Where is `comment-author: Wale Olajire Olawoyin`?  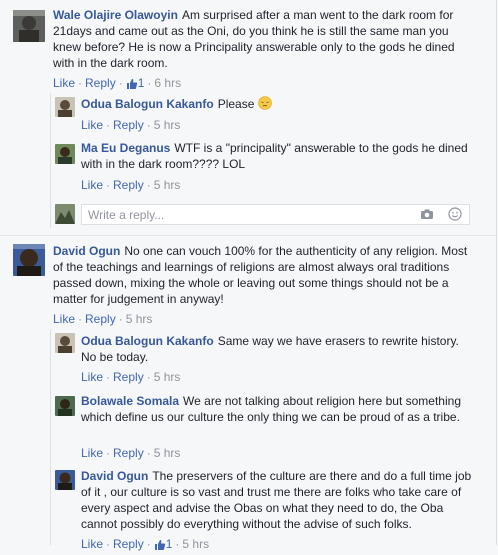
comment-author: Wale Olajire Olawoyin is located at coordinates (115, 15).